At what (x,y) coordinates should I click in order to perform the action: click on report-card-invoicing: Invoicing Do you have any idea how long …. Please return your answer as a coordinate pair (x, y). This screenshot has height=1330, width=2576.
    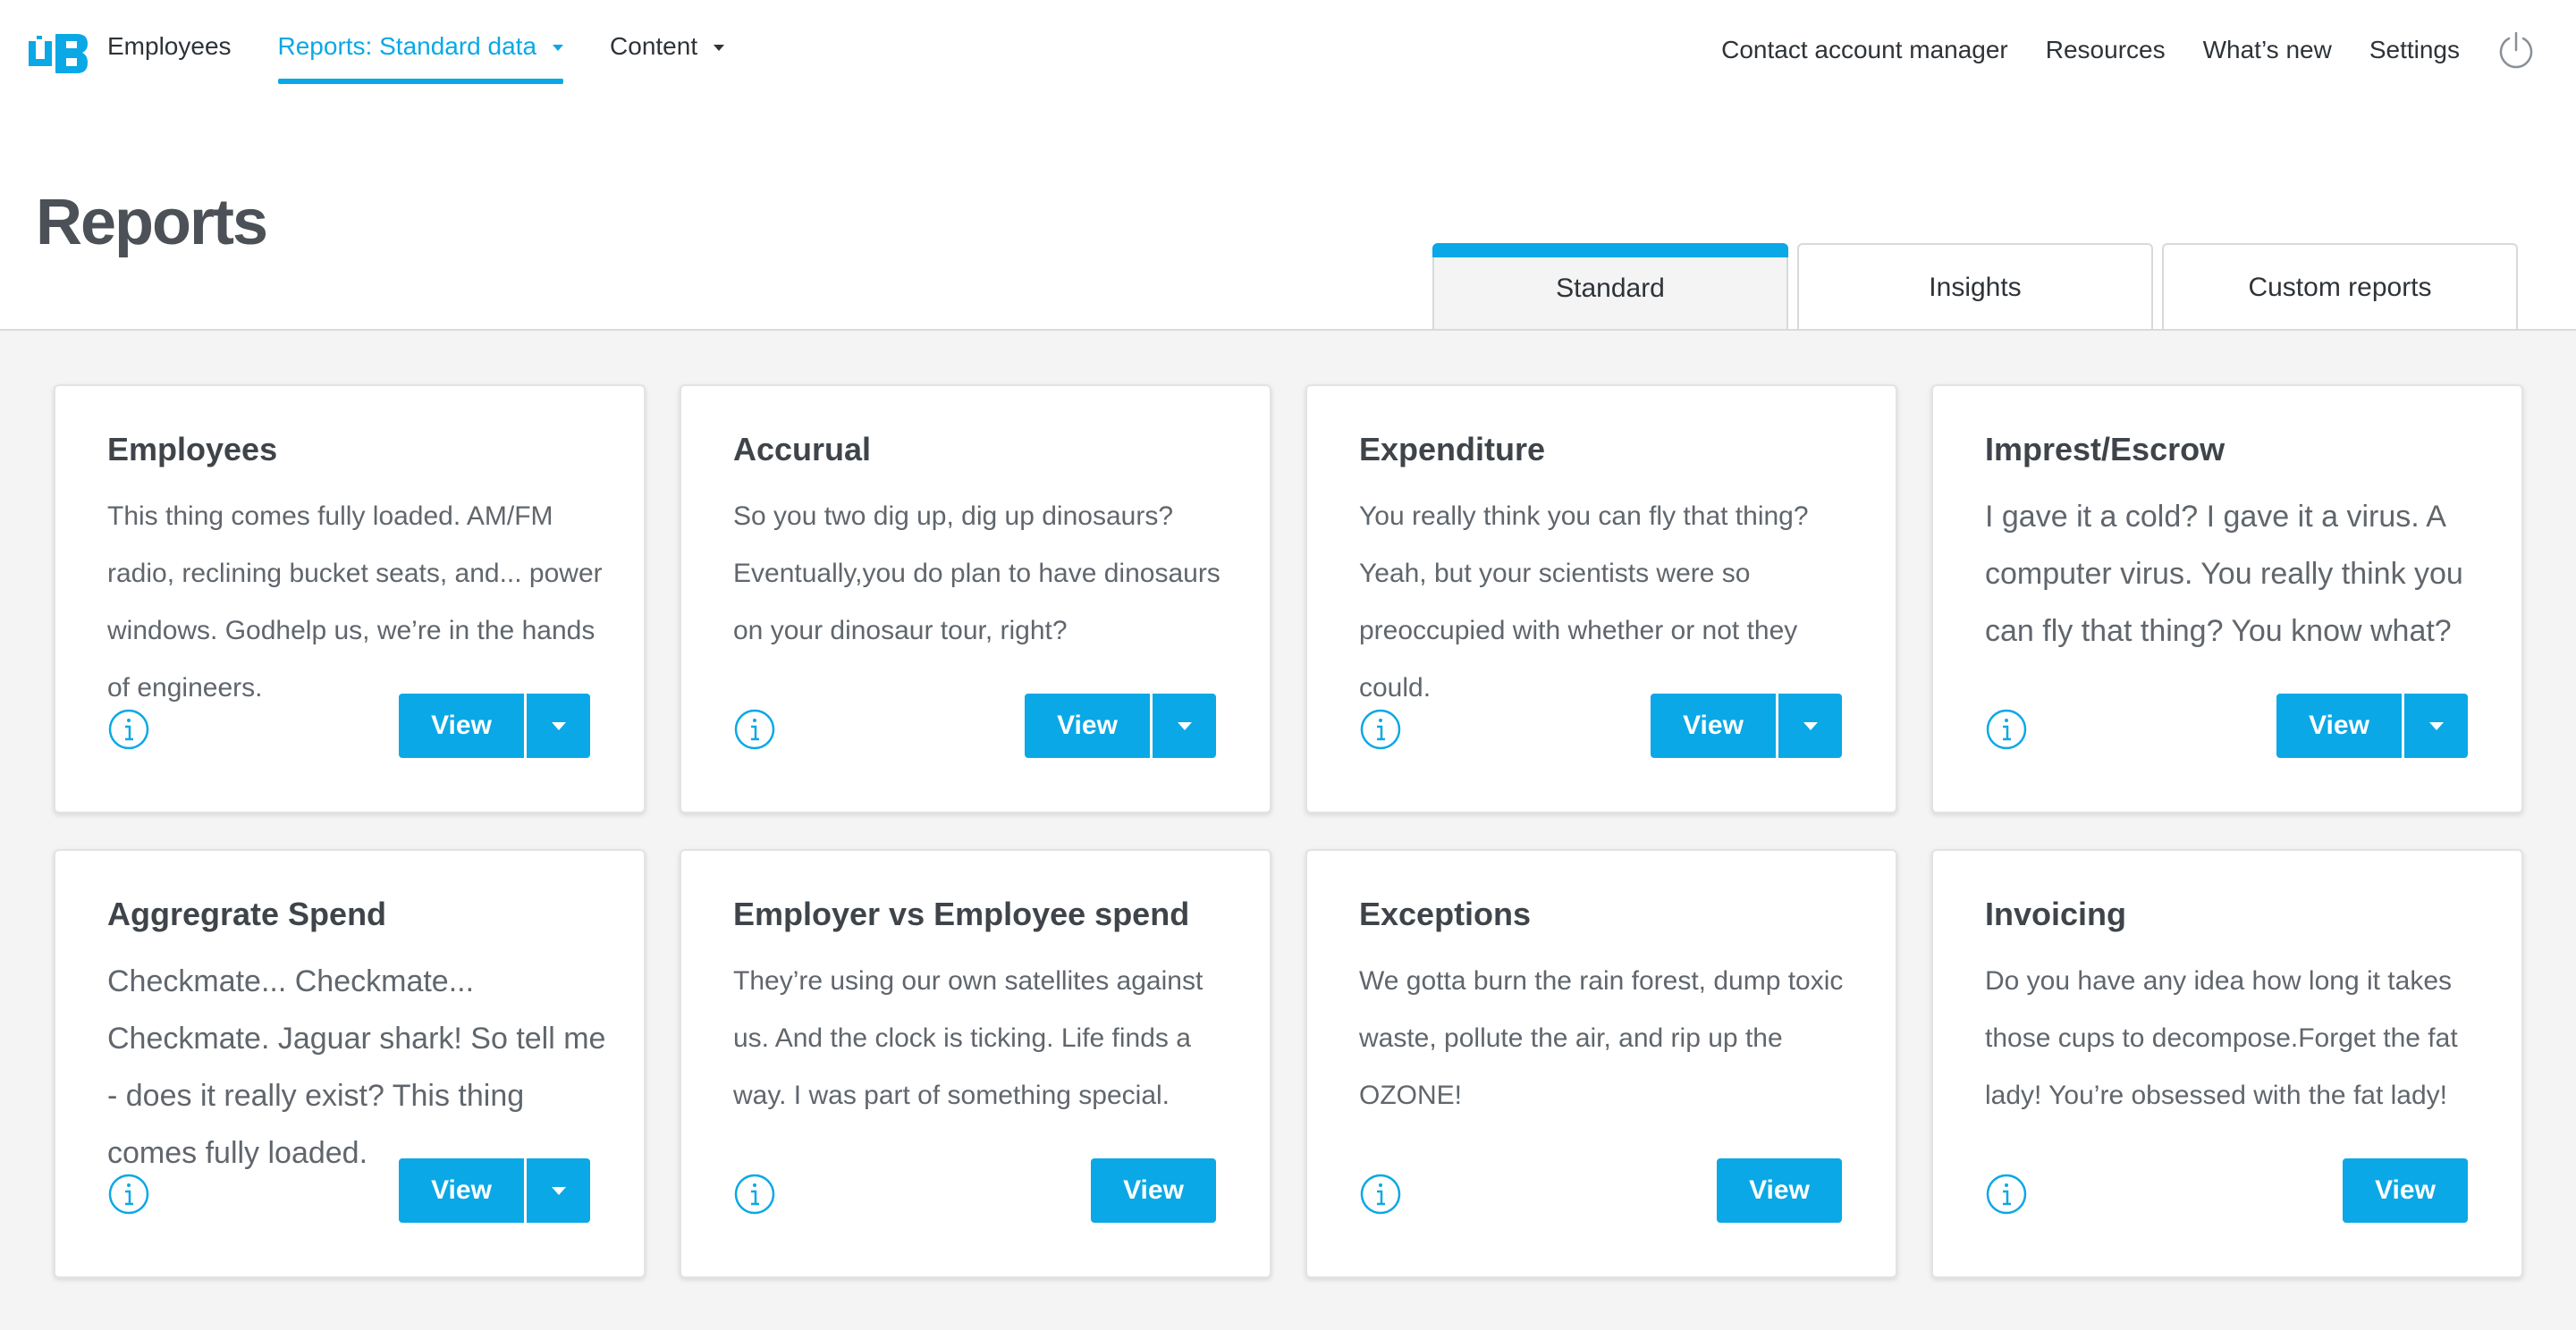
    Looking at the image, I should click on (2227, 1063).